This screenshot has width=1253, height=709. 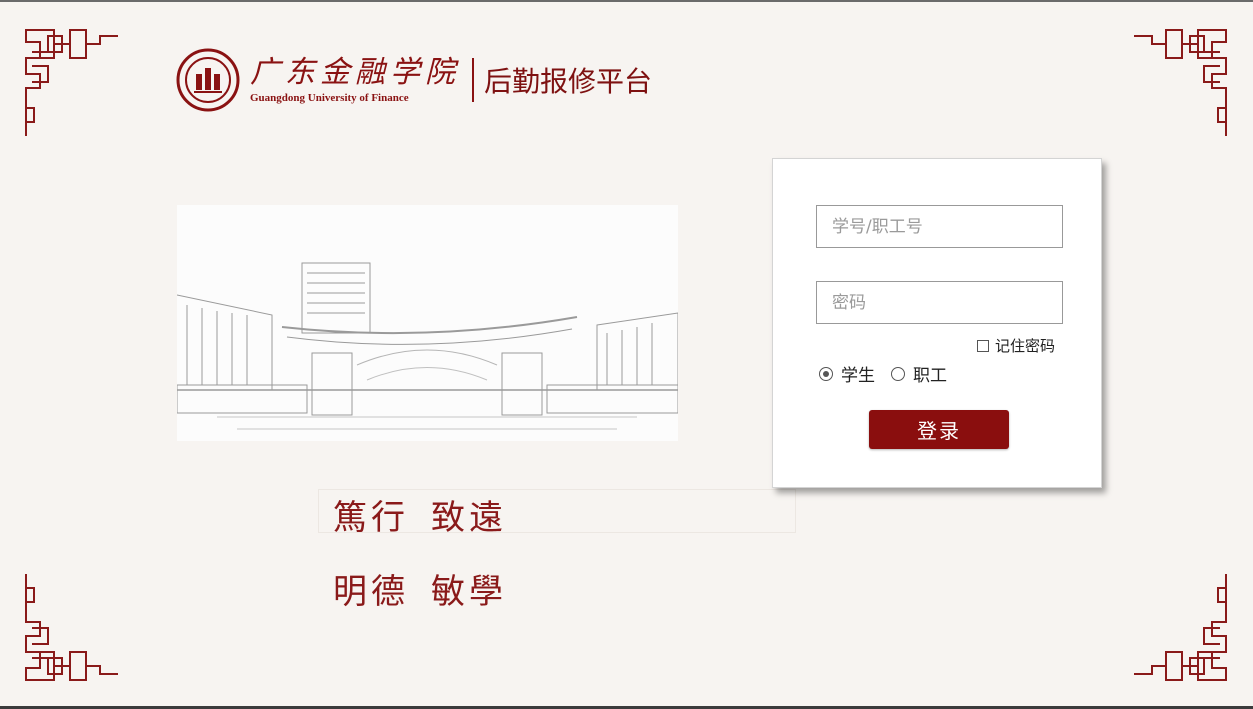 What do you see at coordinates (427, 323) in the screenshot?
I see `campus-gate-image` at bounding box center [427, 323].